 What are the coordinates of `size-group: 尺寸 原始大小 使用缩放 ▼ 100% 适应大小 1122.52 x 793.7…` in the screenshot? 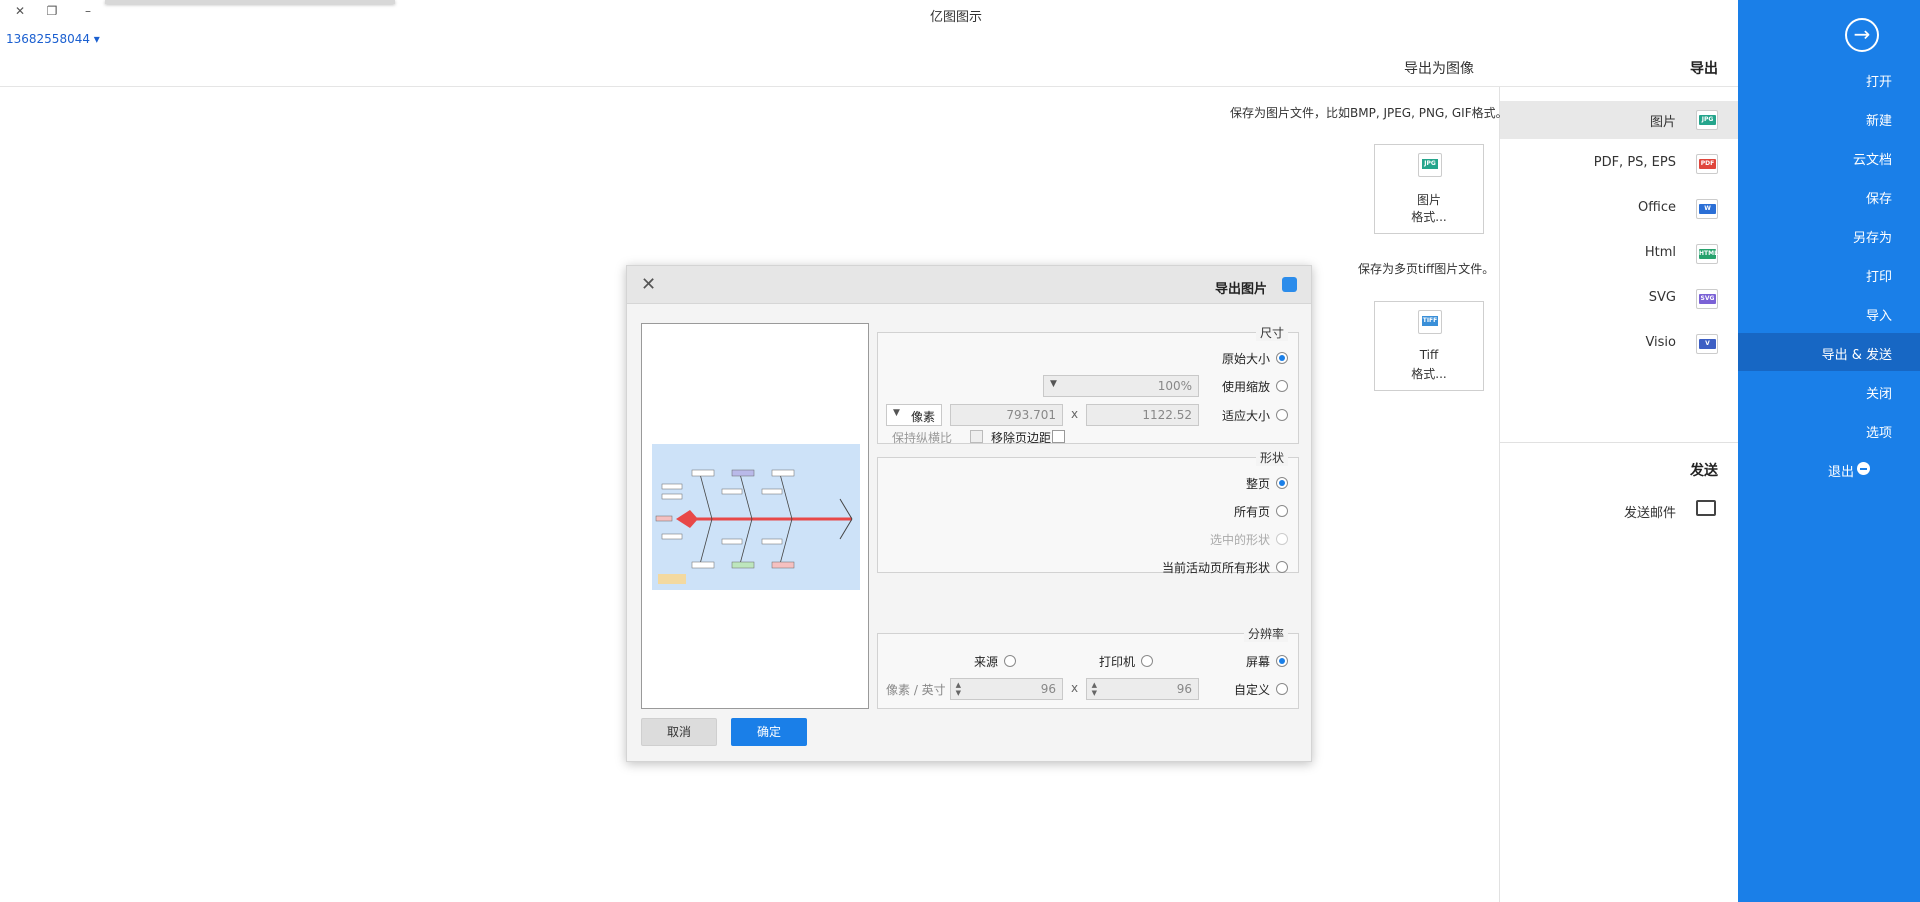 It's located at (1088, 384).